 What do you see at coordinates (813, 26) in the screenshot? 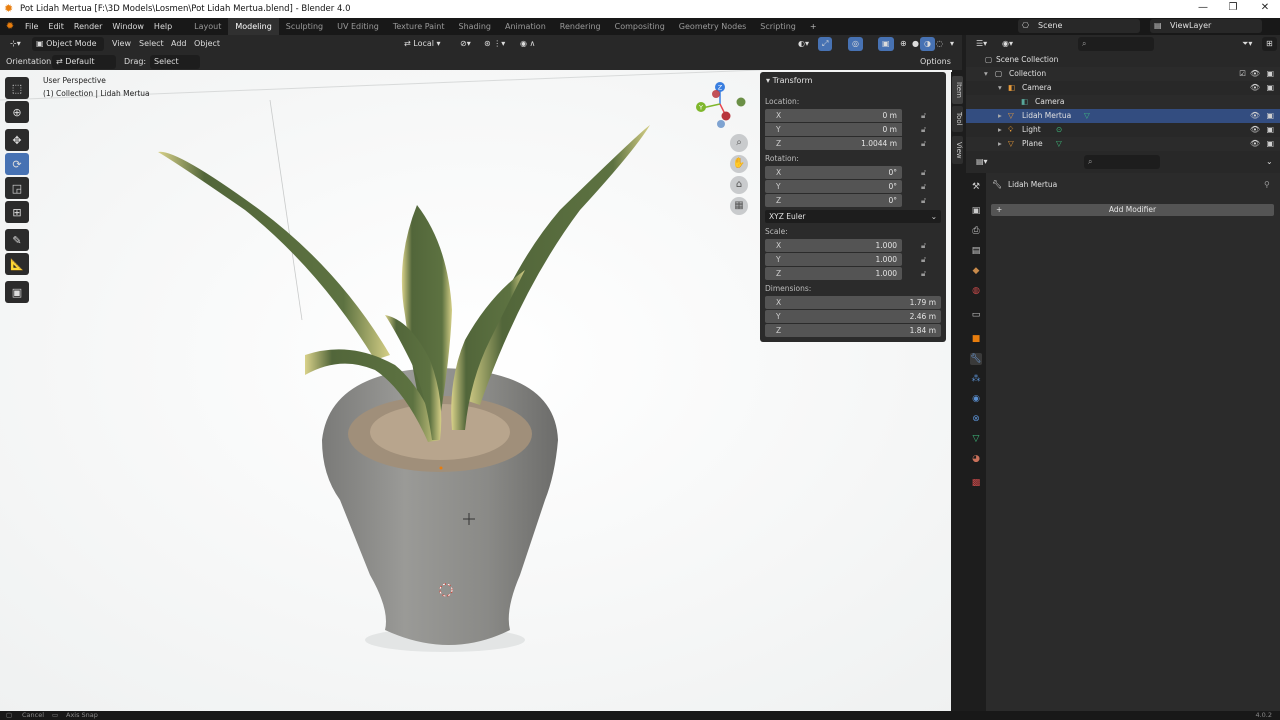
I see `add-workspace-icon: +` at bounding box center [813, 26].